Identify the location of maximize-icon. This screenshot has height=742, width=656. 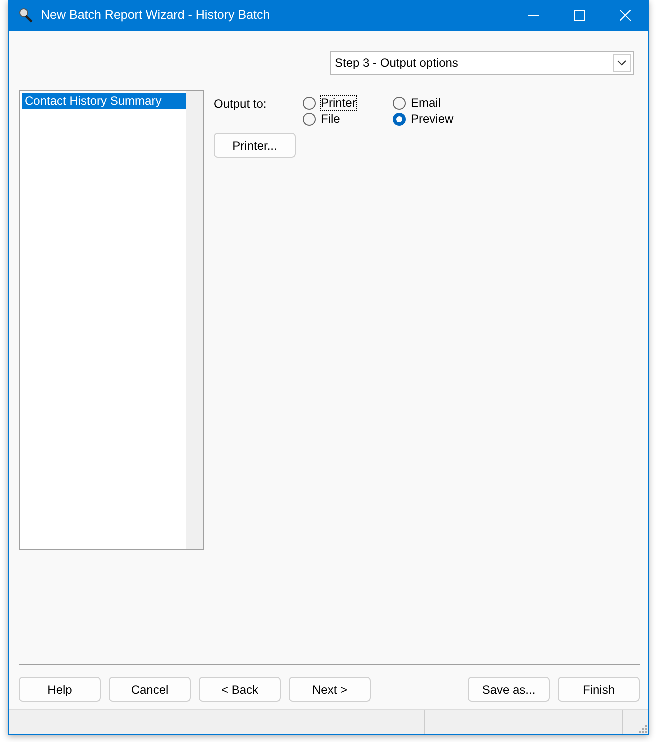
(579, 15).